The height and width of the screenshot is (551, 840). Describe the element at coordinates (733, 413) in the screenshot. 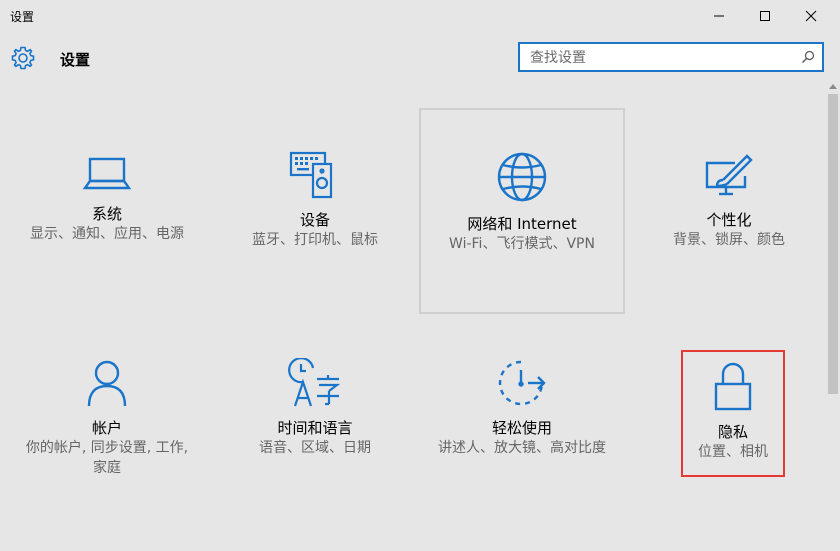

I see `tile-privacy: 隐私 位置、相机` at that location.